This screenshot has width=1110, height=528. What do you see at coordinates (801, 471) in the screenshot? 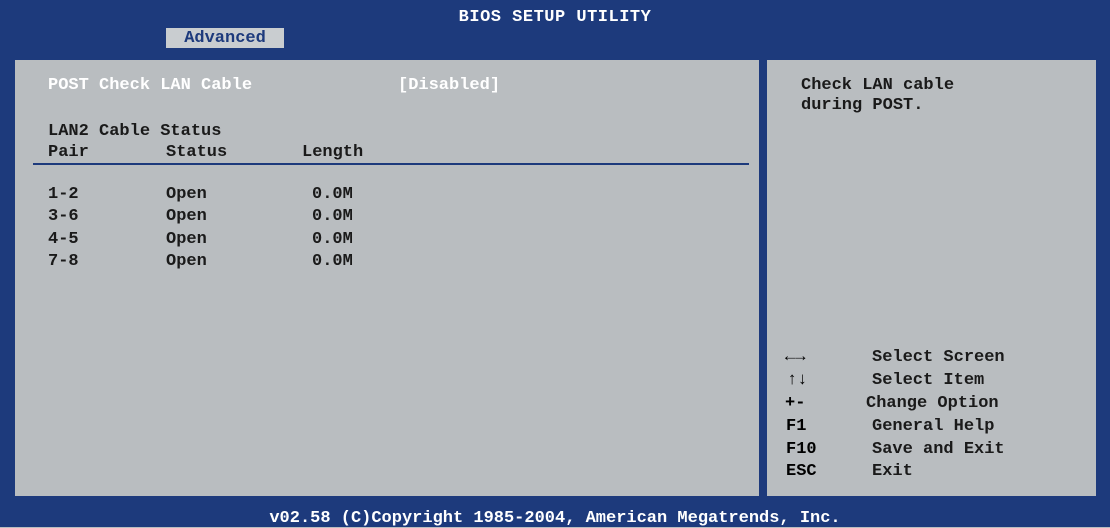
I see `key-esc: ESC` at bounding box center [801, 471].